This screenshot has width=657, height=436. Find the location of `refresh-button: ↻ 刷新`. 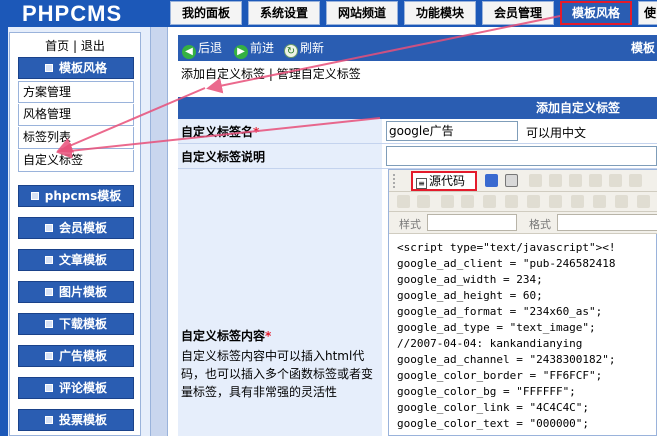

refresh-button: ↻ 刷新 is located at coordinates (304, 48).